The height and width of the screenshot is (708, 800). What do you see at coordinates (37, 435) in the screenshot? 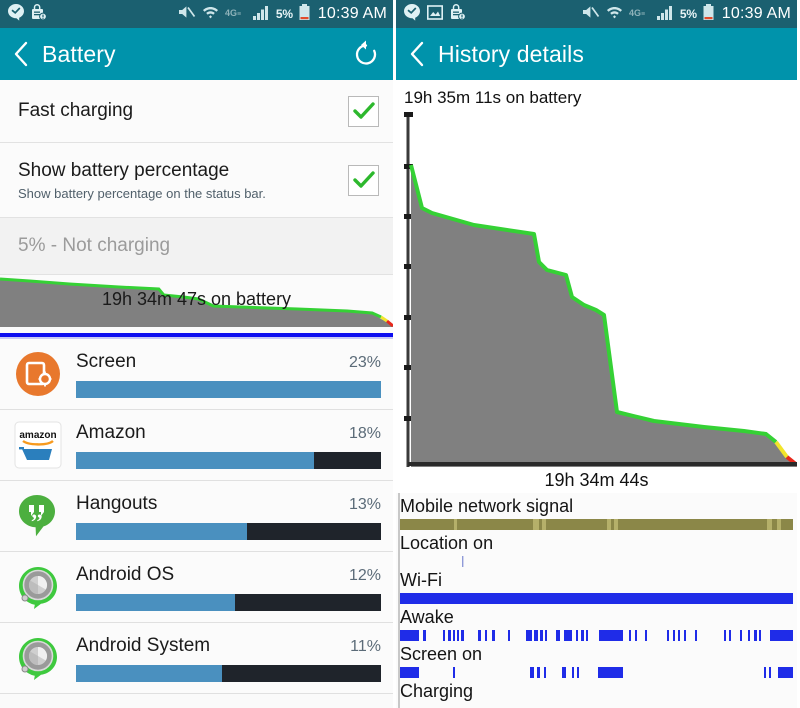
I see `svg-text: amazon` at bounding box center [37, 435].